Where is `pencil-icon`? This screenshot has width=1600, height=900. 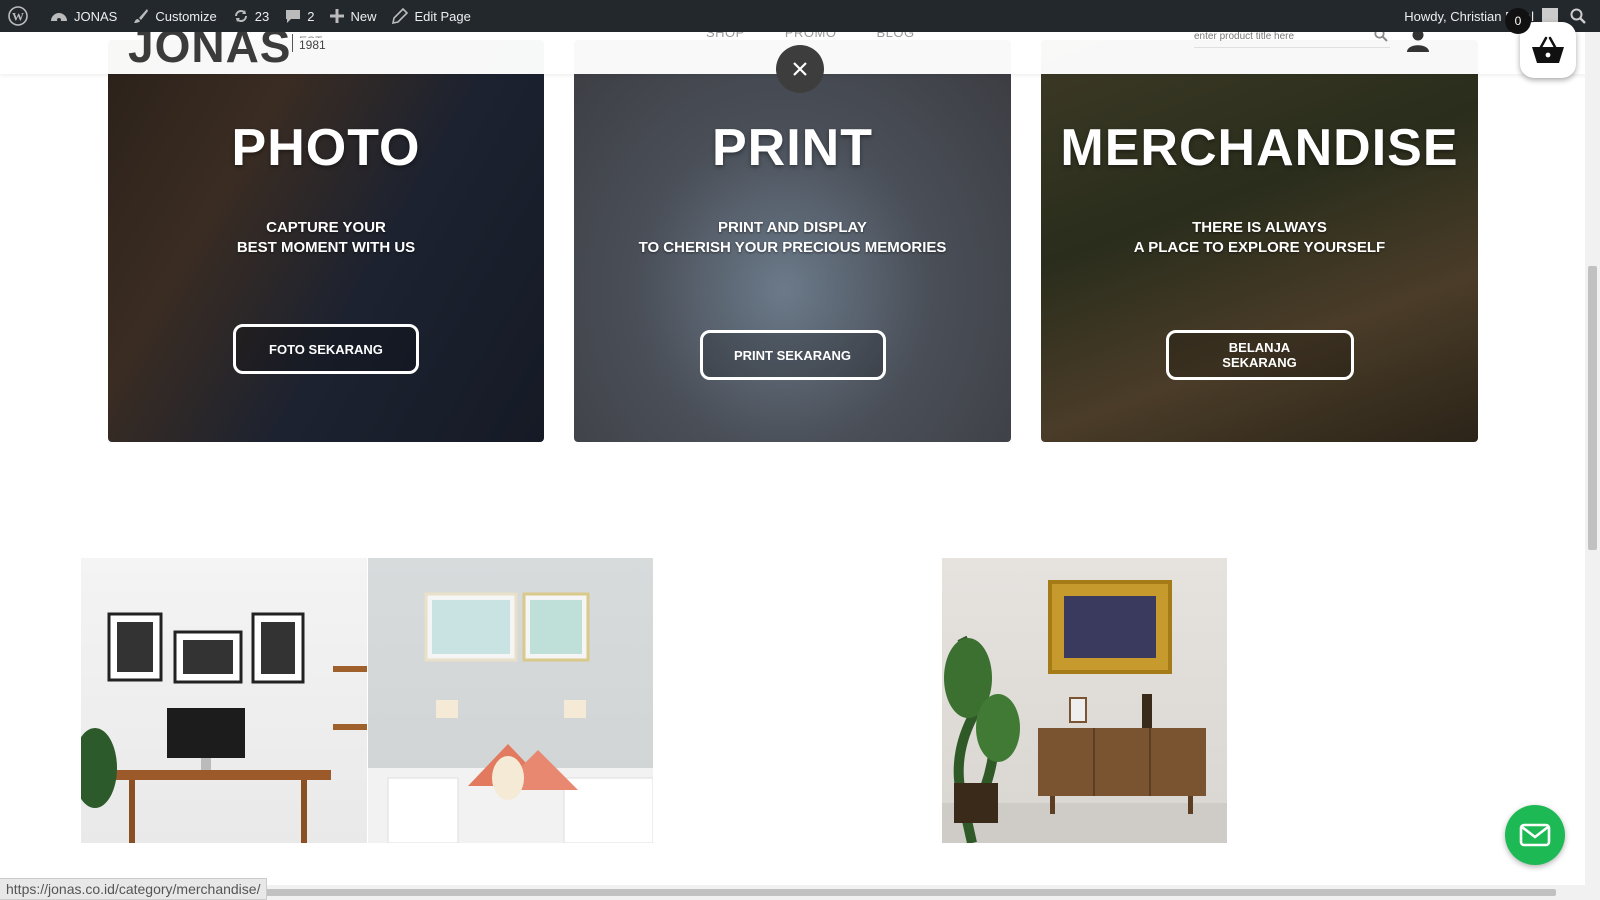
pencil-icon is located at coordinates (400, 16).